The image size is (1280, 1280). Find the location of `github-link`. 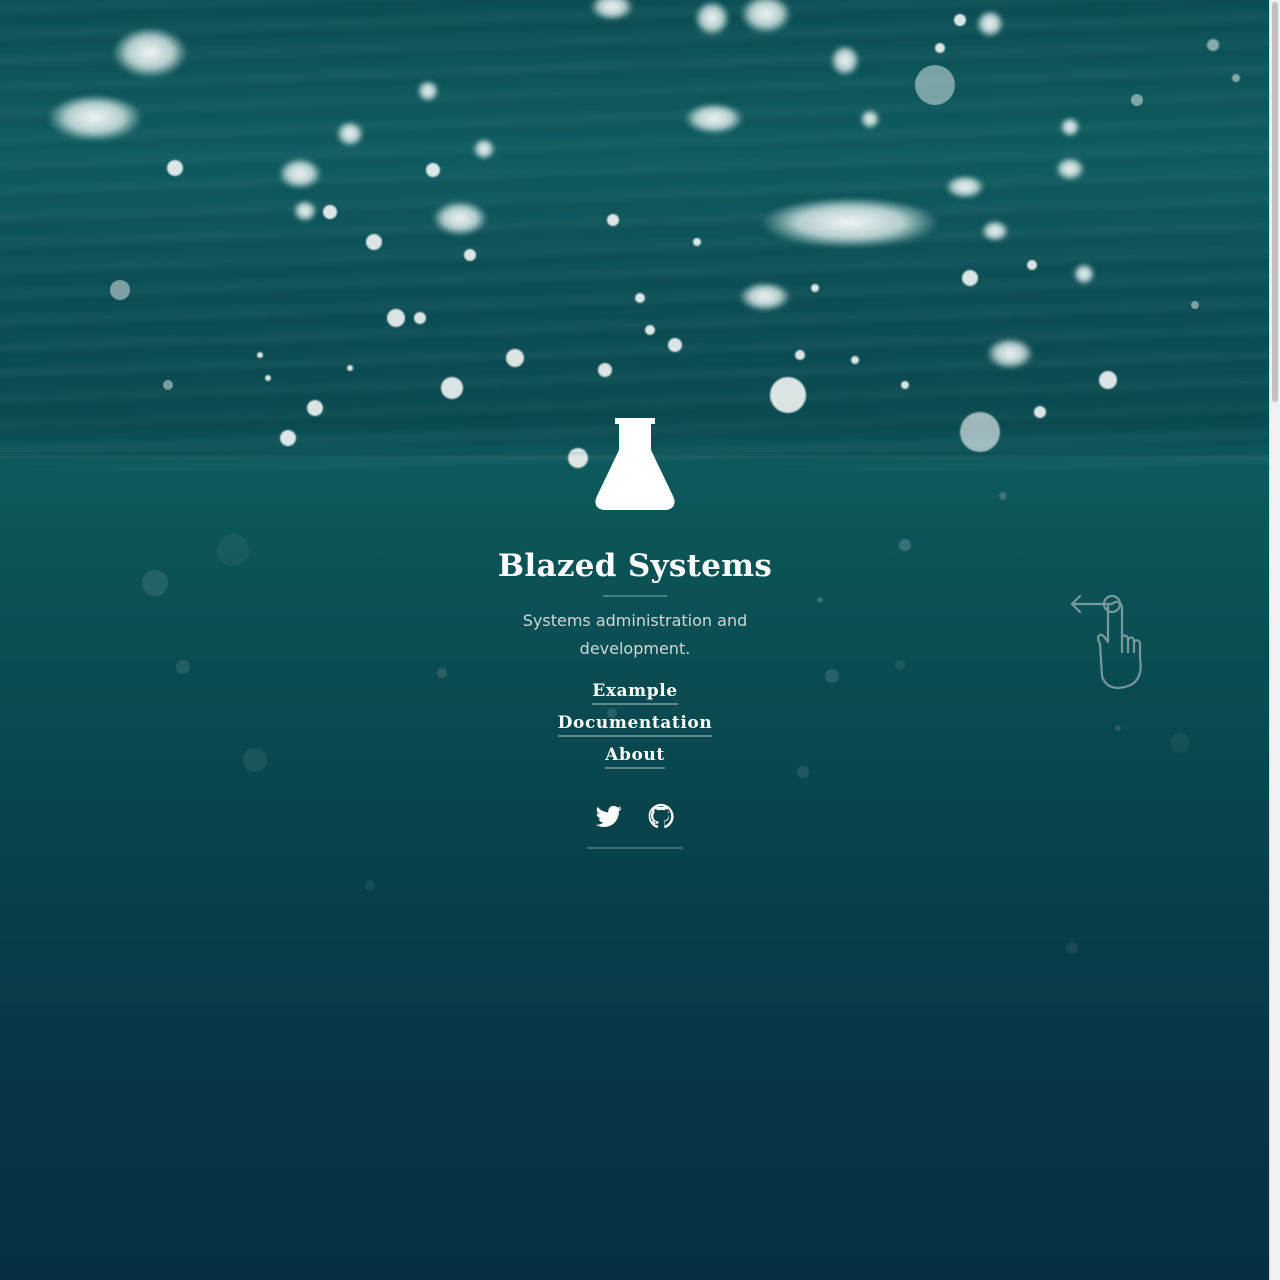

github-link is located at coordinates (661, 816).